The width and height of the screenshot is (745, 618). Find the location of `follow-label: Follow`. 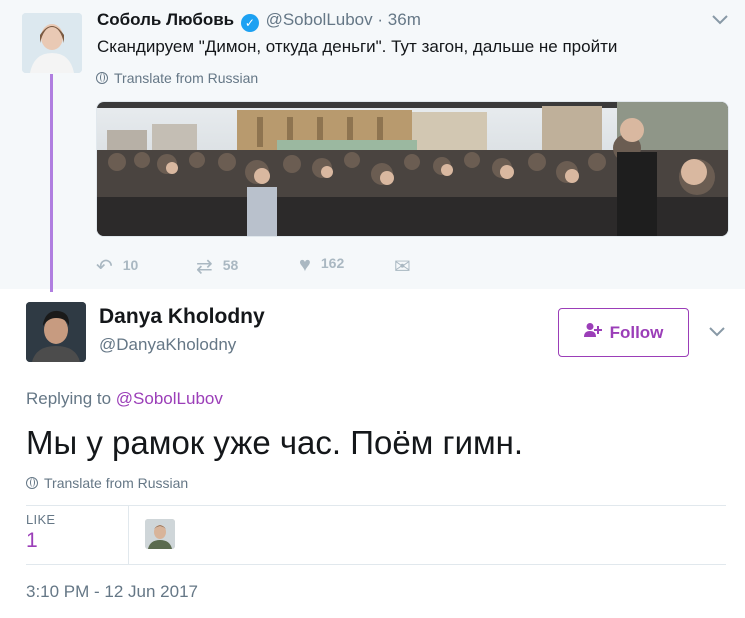

follow-label: Follow is located at coordinates (636, 332).